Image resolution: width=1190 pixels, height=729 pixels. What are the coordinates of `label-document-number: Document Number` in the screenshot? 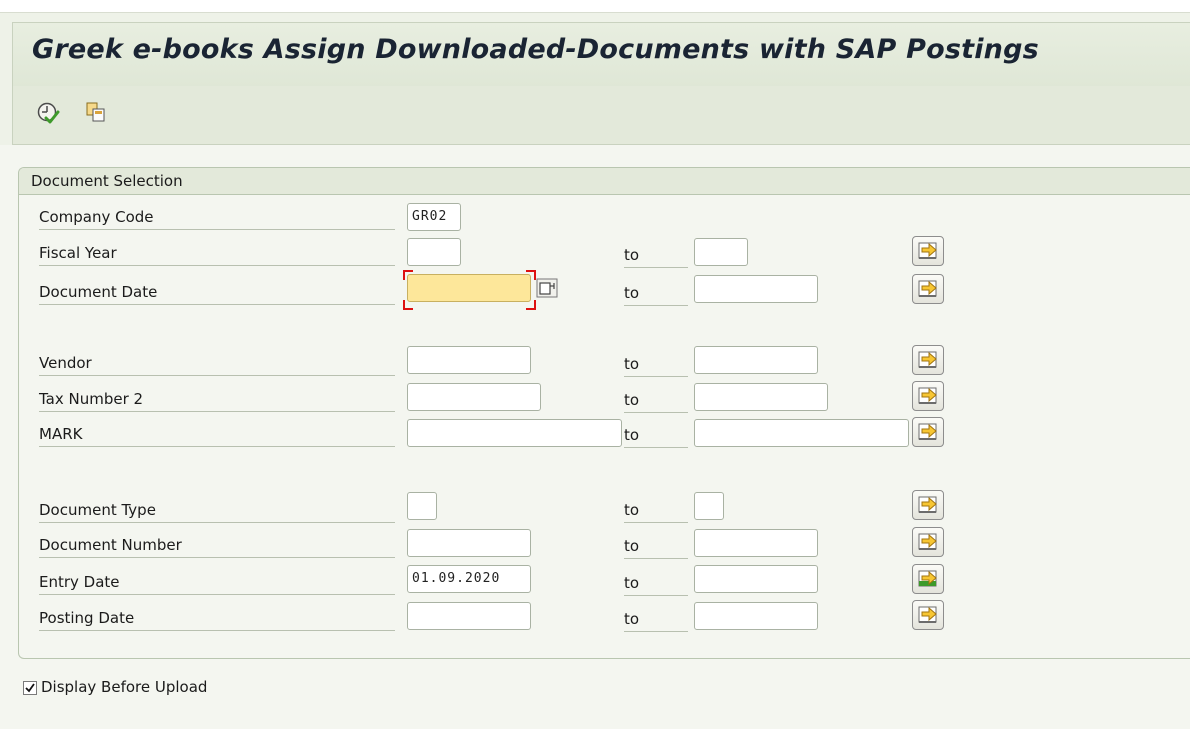 It's located at (217, 545).